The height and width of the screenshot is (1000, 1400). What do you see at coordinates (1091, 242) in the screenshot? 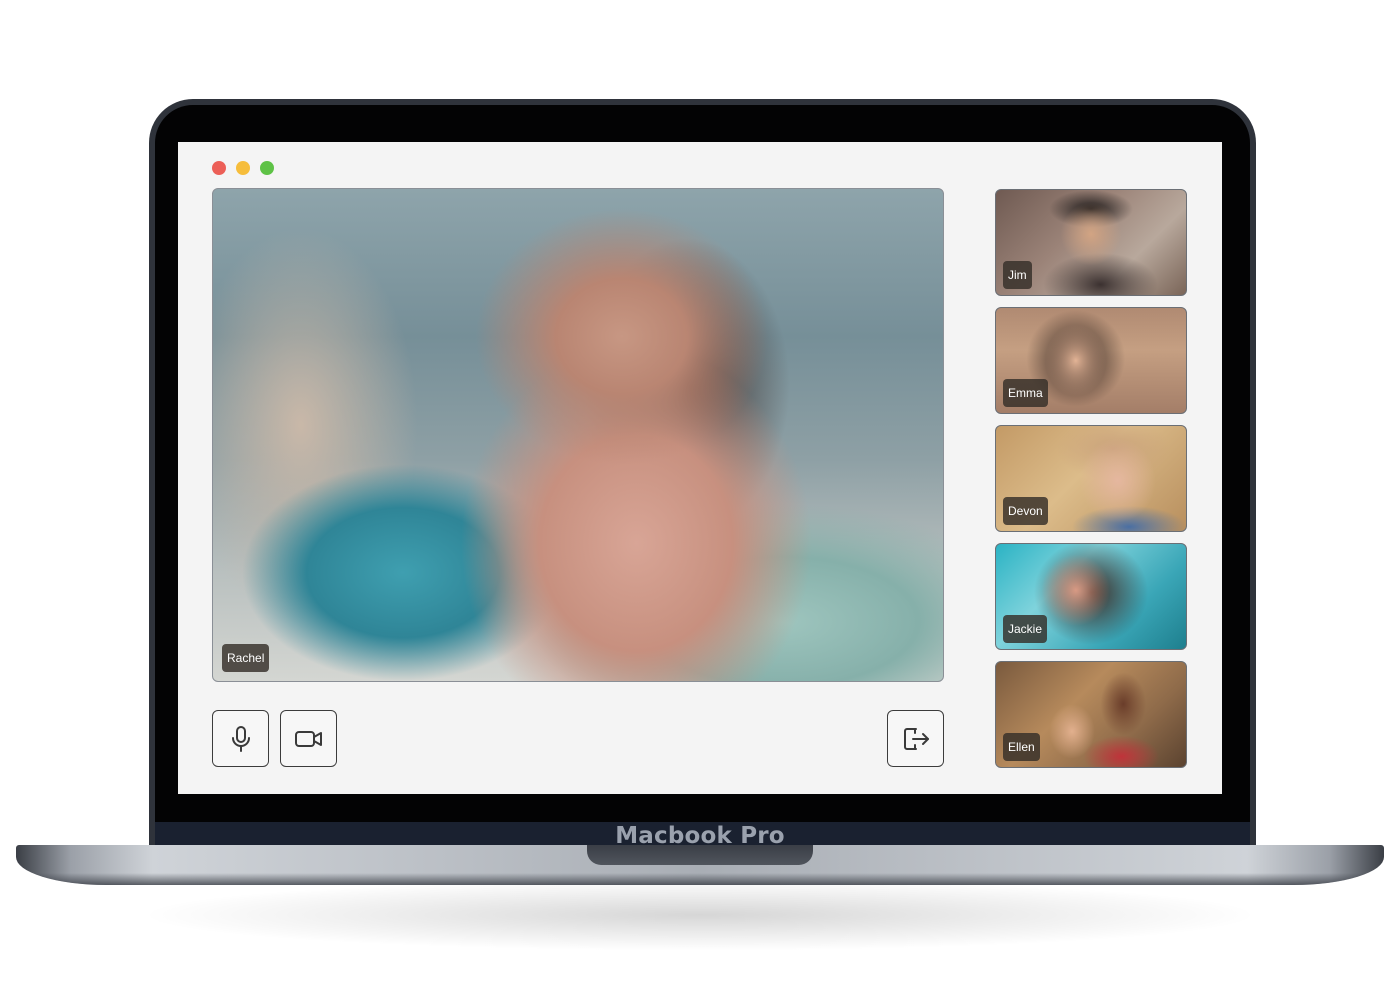
I see `participant-tile-jim: Jim` at bounding box center [1091, 242].